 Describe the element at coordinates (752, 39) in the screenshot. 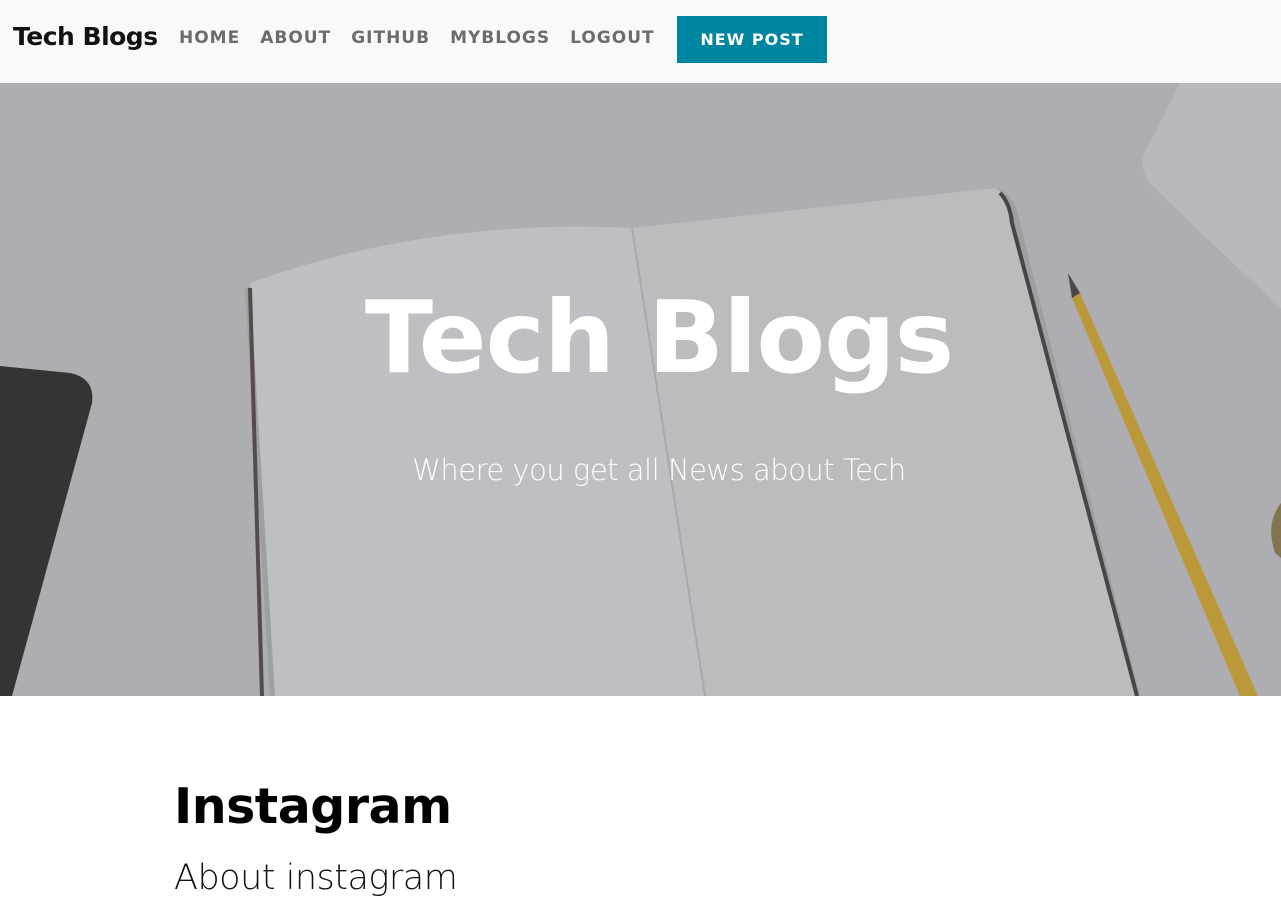

I see `new-post-button: NEW POST` at that location.